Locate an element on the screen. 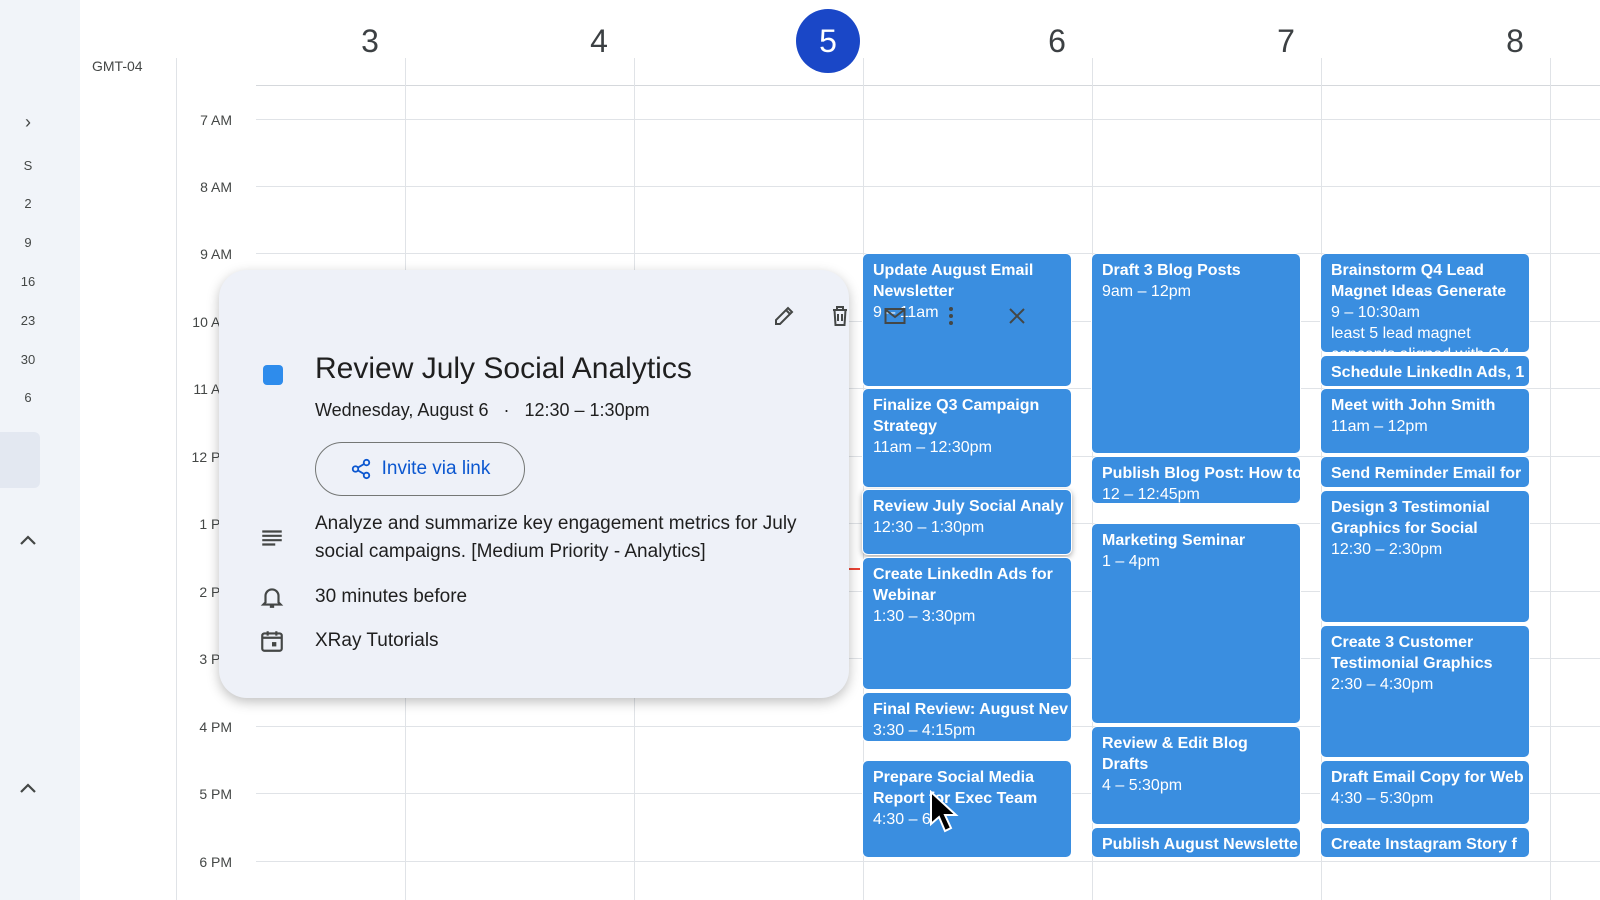 The image size is (1600, 900). invite-label: Invite via link is located at coordinates (436, 468).